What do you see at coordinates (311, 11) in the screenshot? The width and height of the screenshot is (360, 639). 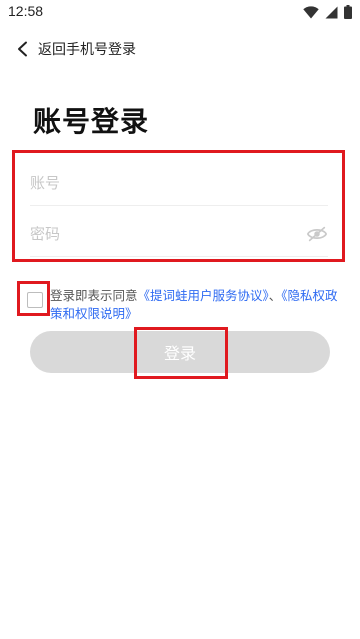 I see `wifi-icon` at bounding box center [311, 11].